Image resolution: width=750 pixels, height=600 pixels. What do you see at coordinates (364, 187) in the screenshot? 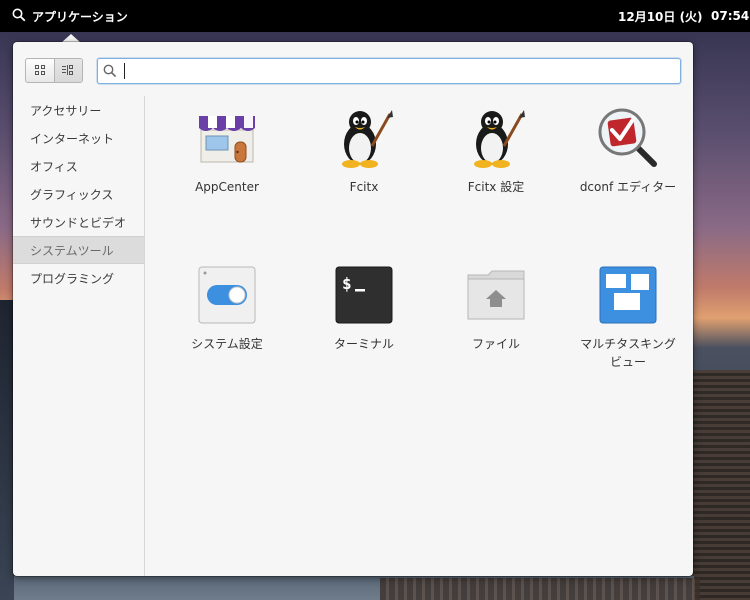
I see `app-label: Fcitx` at bounding box center [364, 187].